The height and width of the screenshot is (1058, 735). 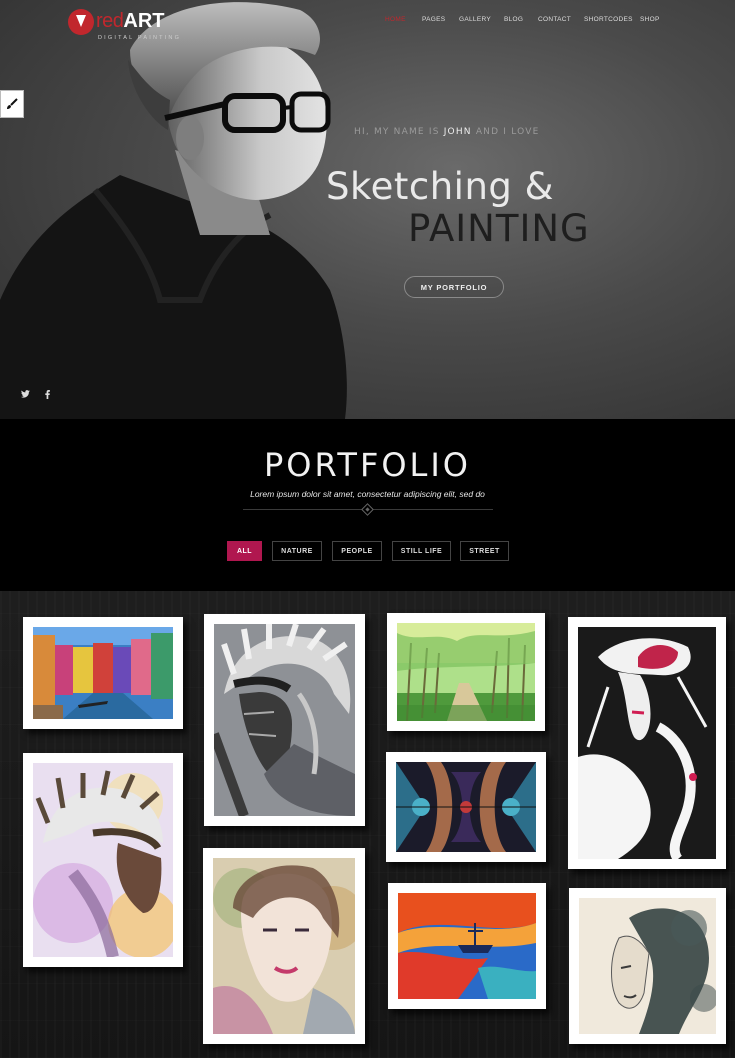 I want to click on facebook-icon, so click(x=47, y=396).